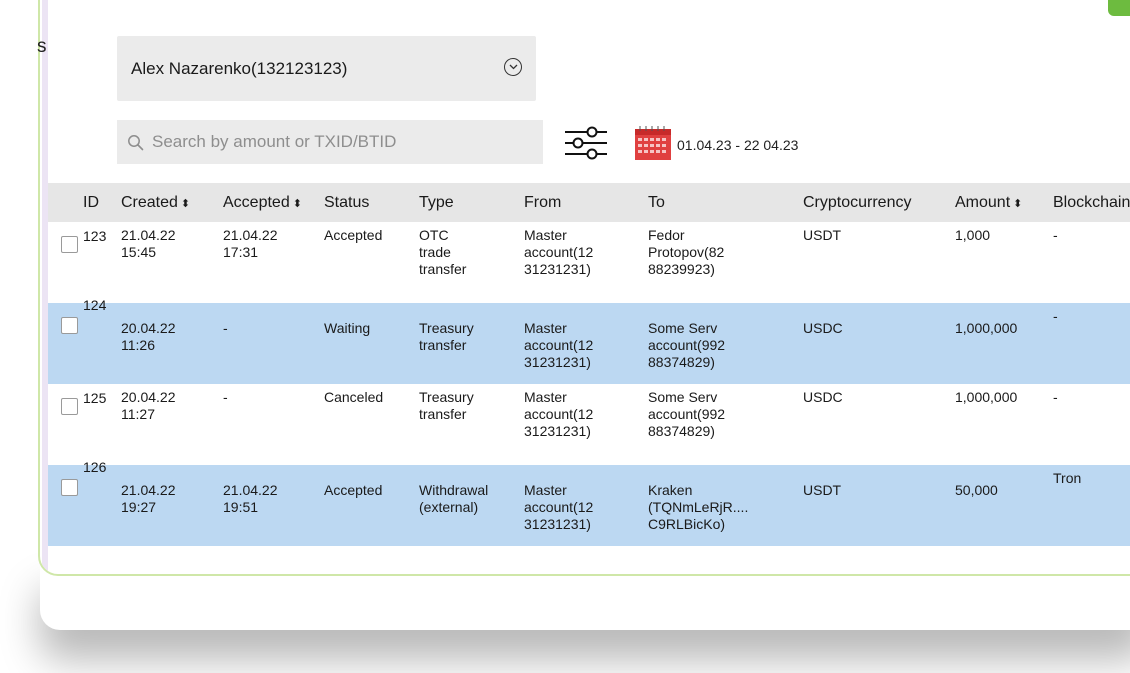 The height and width of the screenshot is (673, 1130). What do you see at coordinates (139, 252) in the screenshot?
I see `cell-created-line: 15:45` at bounding box center [139, 252].